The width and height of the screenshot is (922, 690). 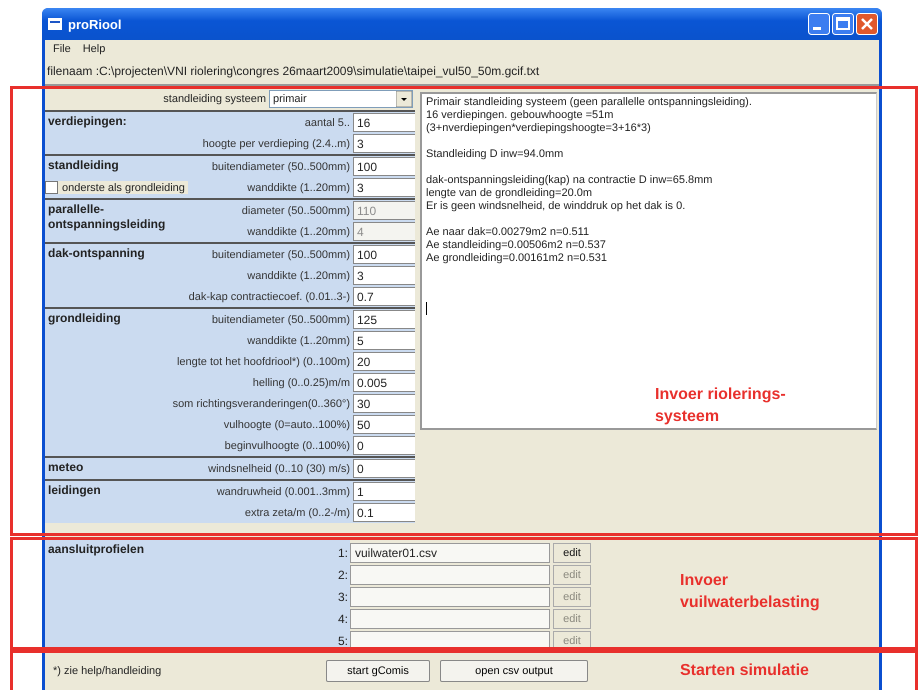 I want to click on annotation-label: Invoer riolerings- systeem, so click(x=720, y=406).